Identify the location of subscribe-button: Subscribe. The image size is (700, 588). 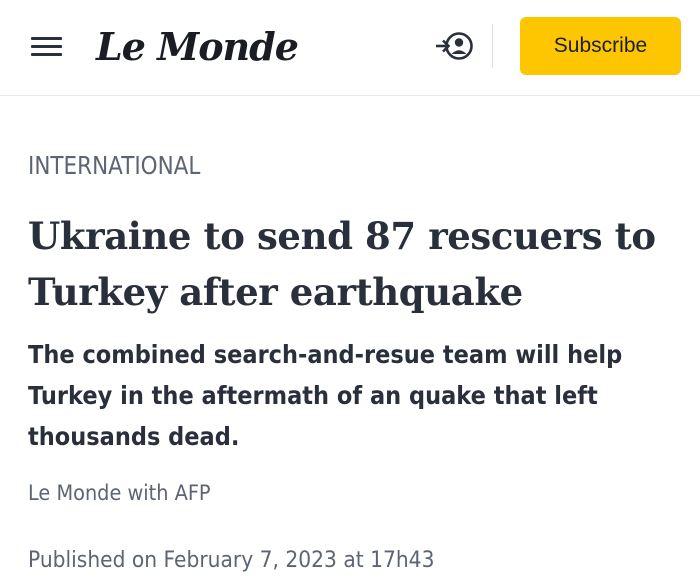
(600, 46).